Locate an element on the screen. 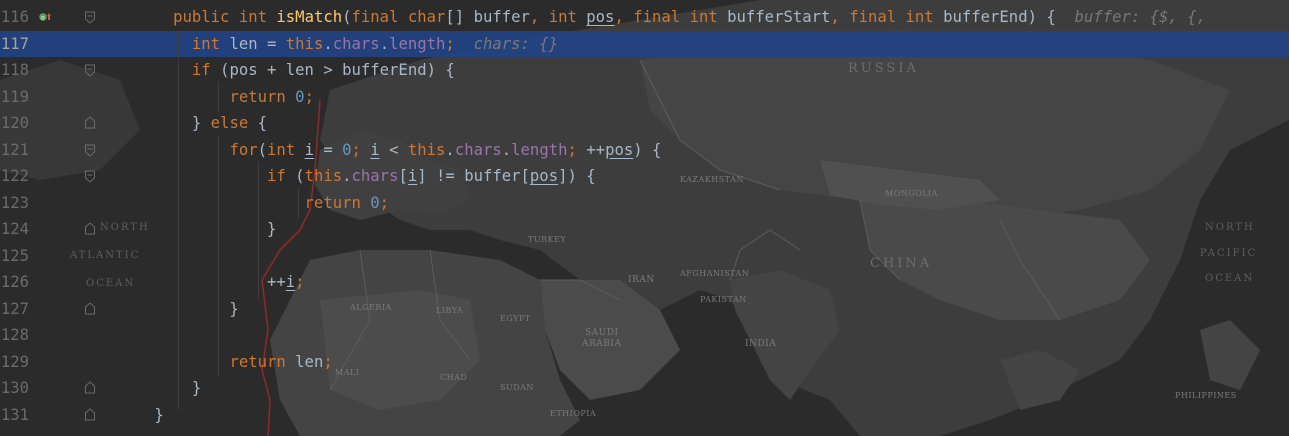  code-token: this is located at coordinates (323, 176).